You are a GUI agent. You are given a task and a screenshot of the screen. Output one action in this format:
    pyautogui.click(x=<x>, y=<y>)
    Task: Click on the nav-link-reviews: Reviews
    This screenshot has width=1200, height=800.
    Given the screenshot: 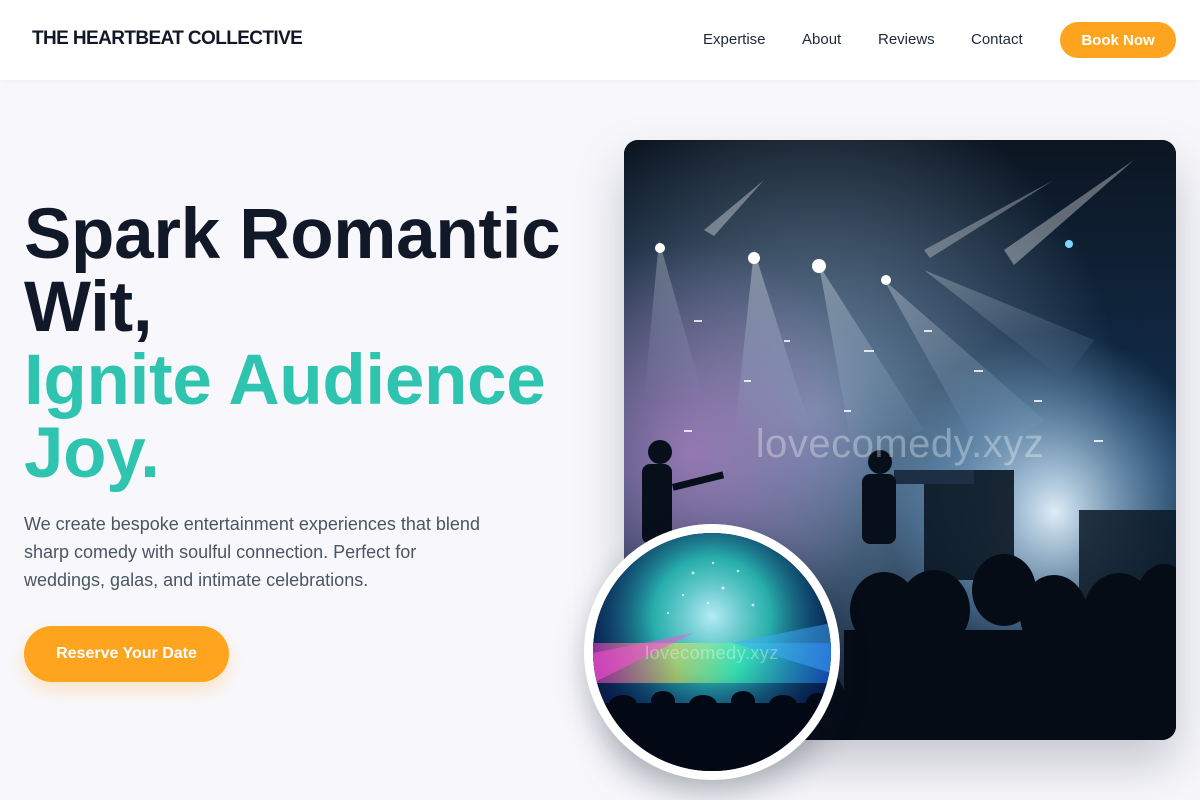 What is the action you would take?
    pyautogui.click(x=906, y=39)
    